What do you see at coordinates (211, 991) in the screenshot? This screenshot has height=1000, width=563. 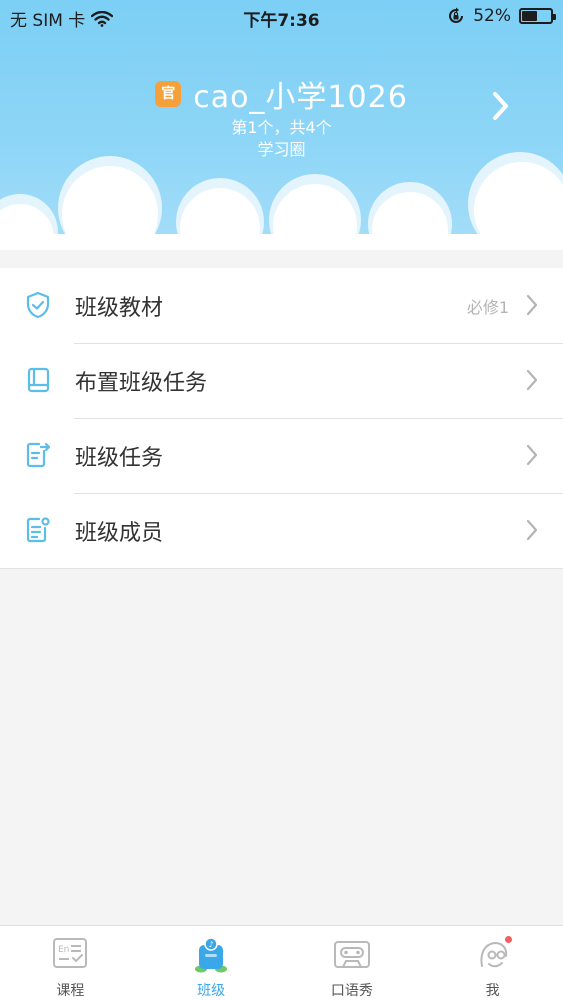 I see `tab-label: 班级` at bounding box center [211, 991].